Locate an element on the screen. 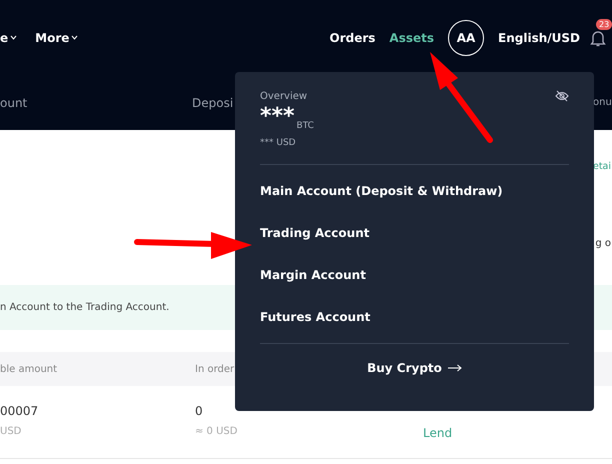 The height and width of the screenshot is (464, 612). side-text: g o is located at coordinates (603, 243).